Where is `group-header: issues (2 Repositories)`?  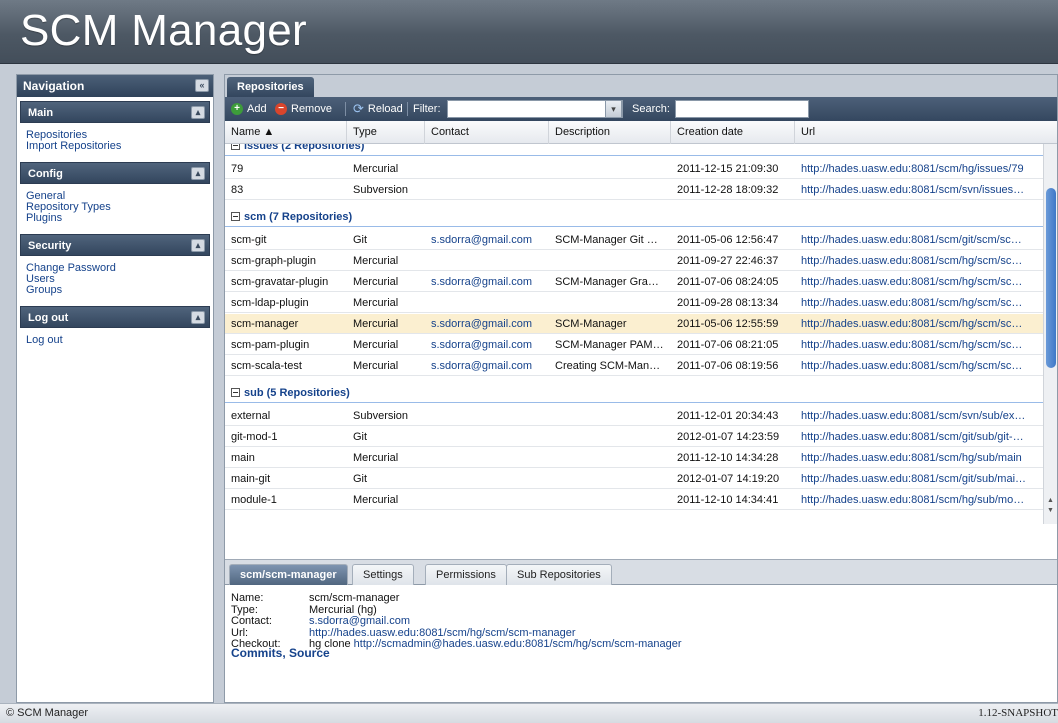 group-header: issues (2 Repositories) is located at coordinates (634, 150).